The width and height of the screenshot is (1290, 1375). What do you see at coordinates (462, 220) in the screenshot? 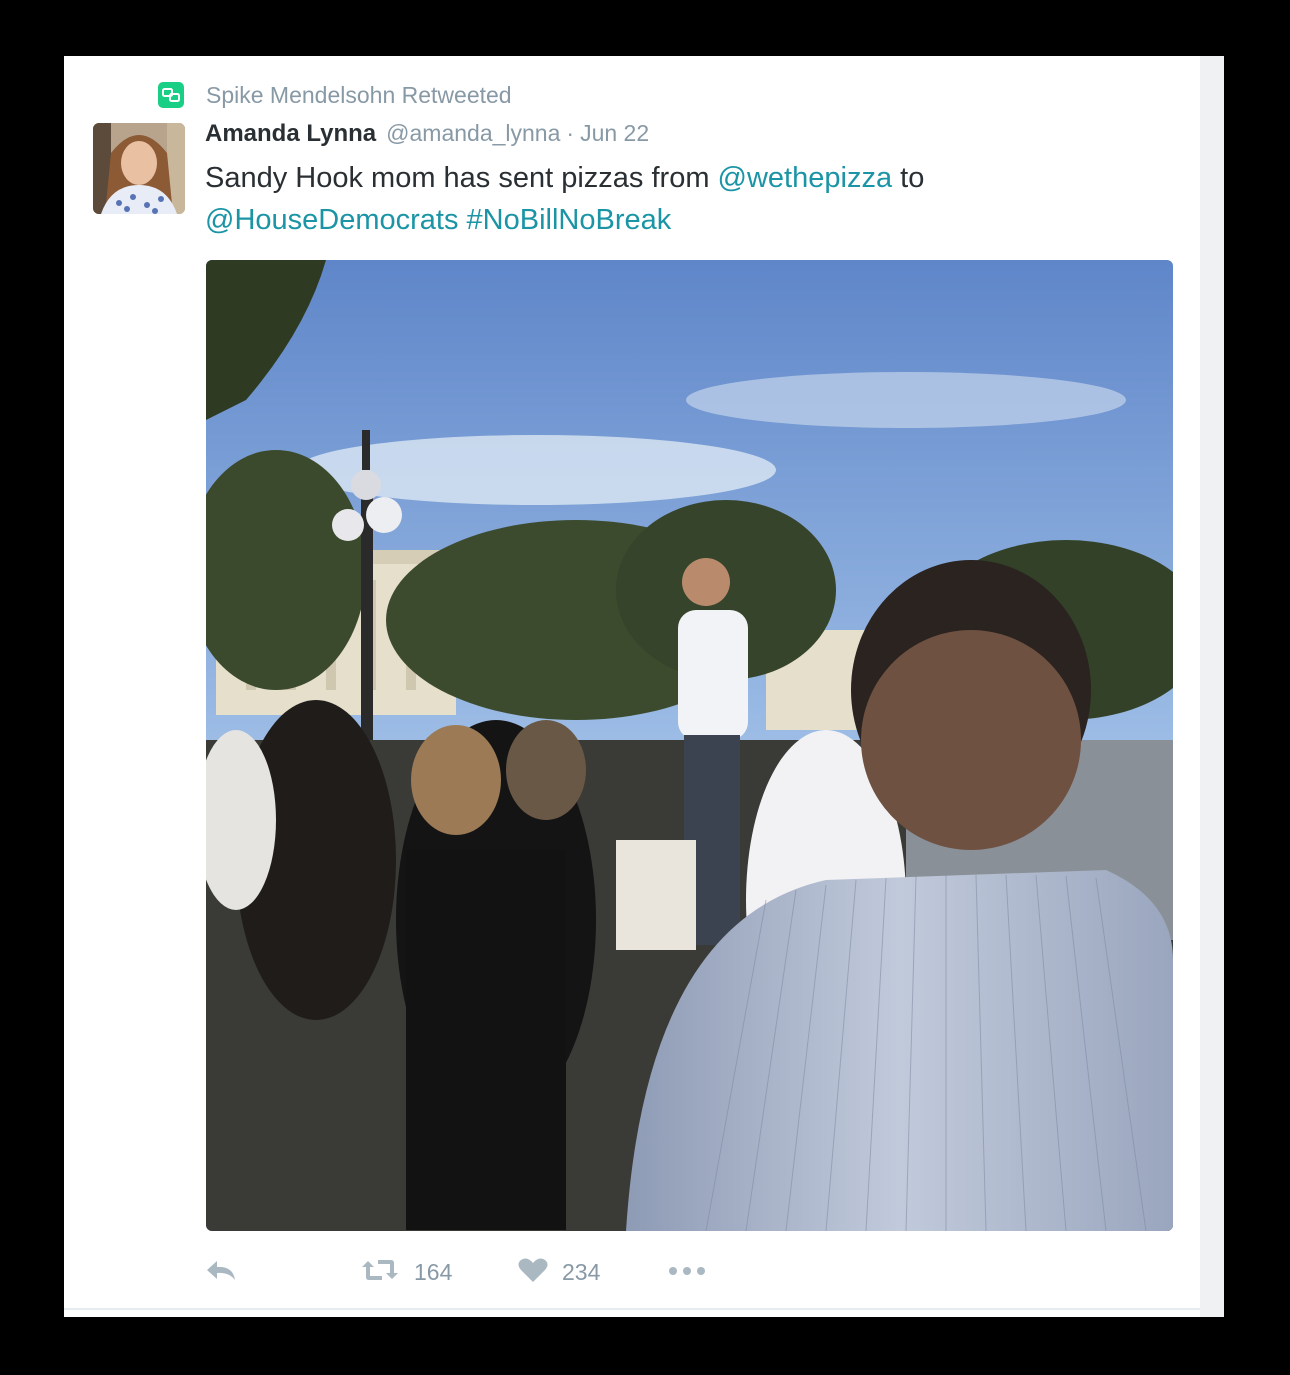
I see `tweet-text-space` at bounding box center [462, 220].